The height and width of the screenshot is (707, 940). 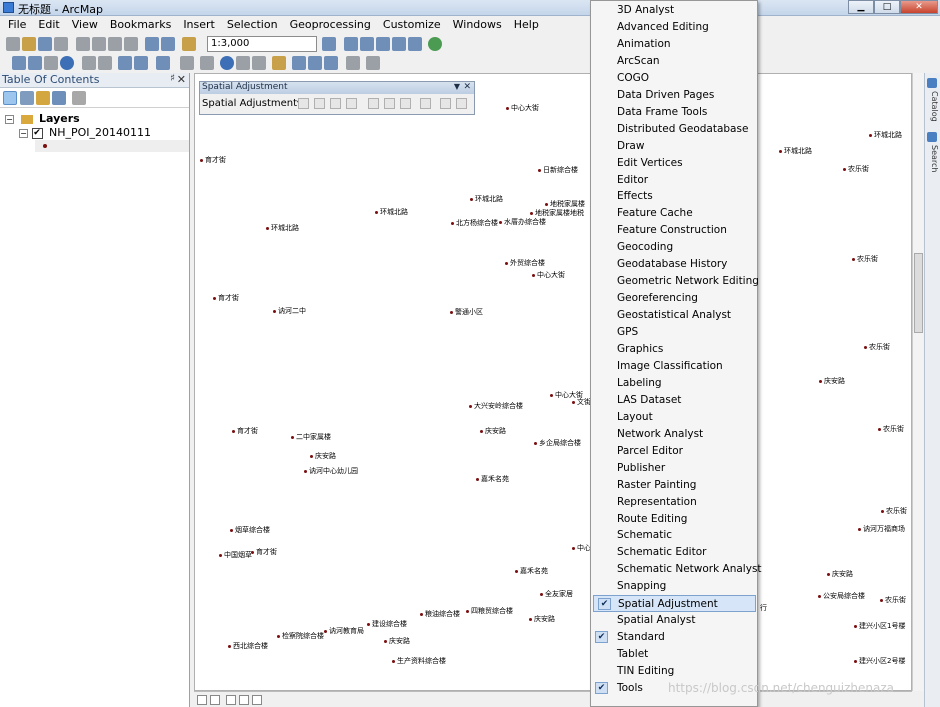 What do you see at coordinates (252, 25) in the screenshot?
I see `menu-selection: Selection` at bounding box center [252, 25].